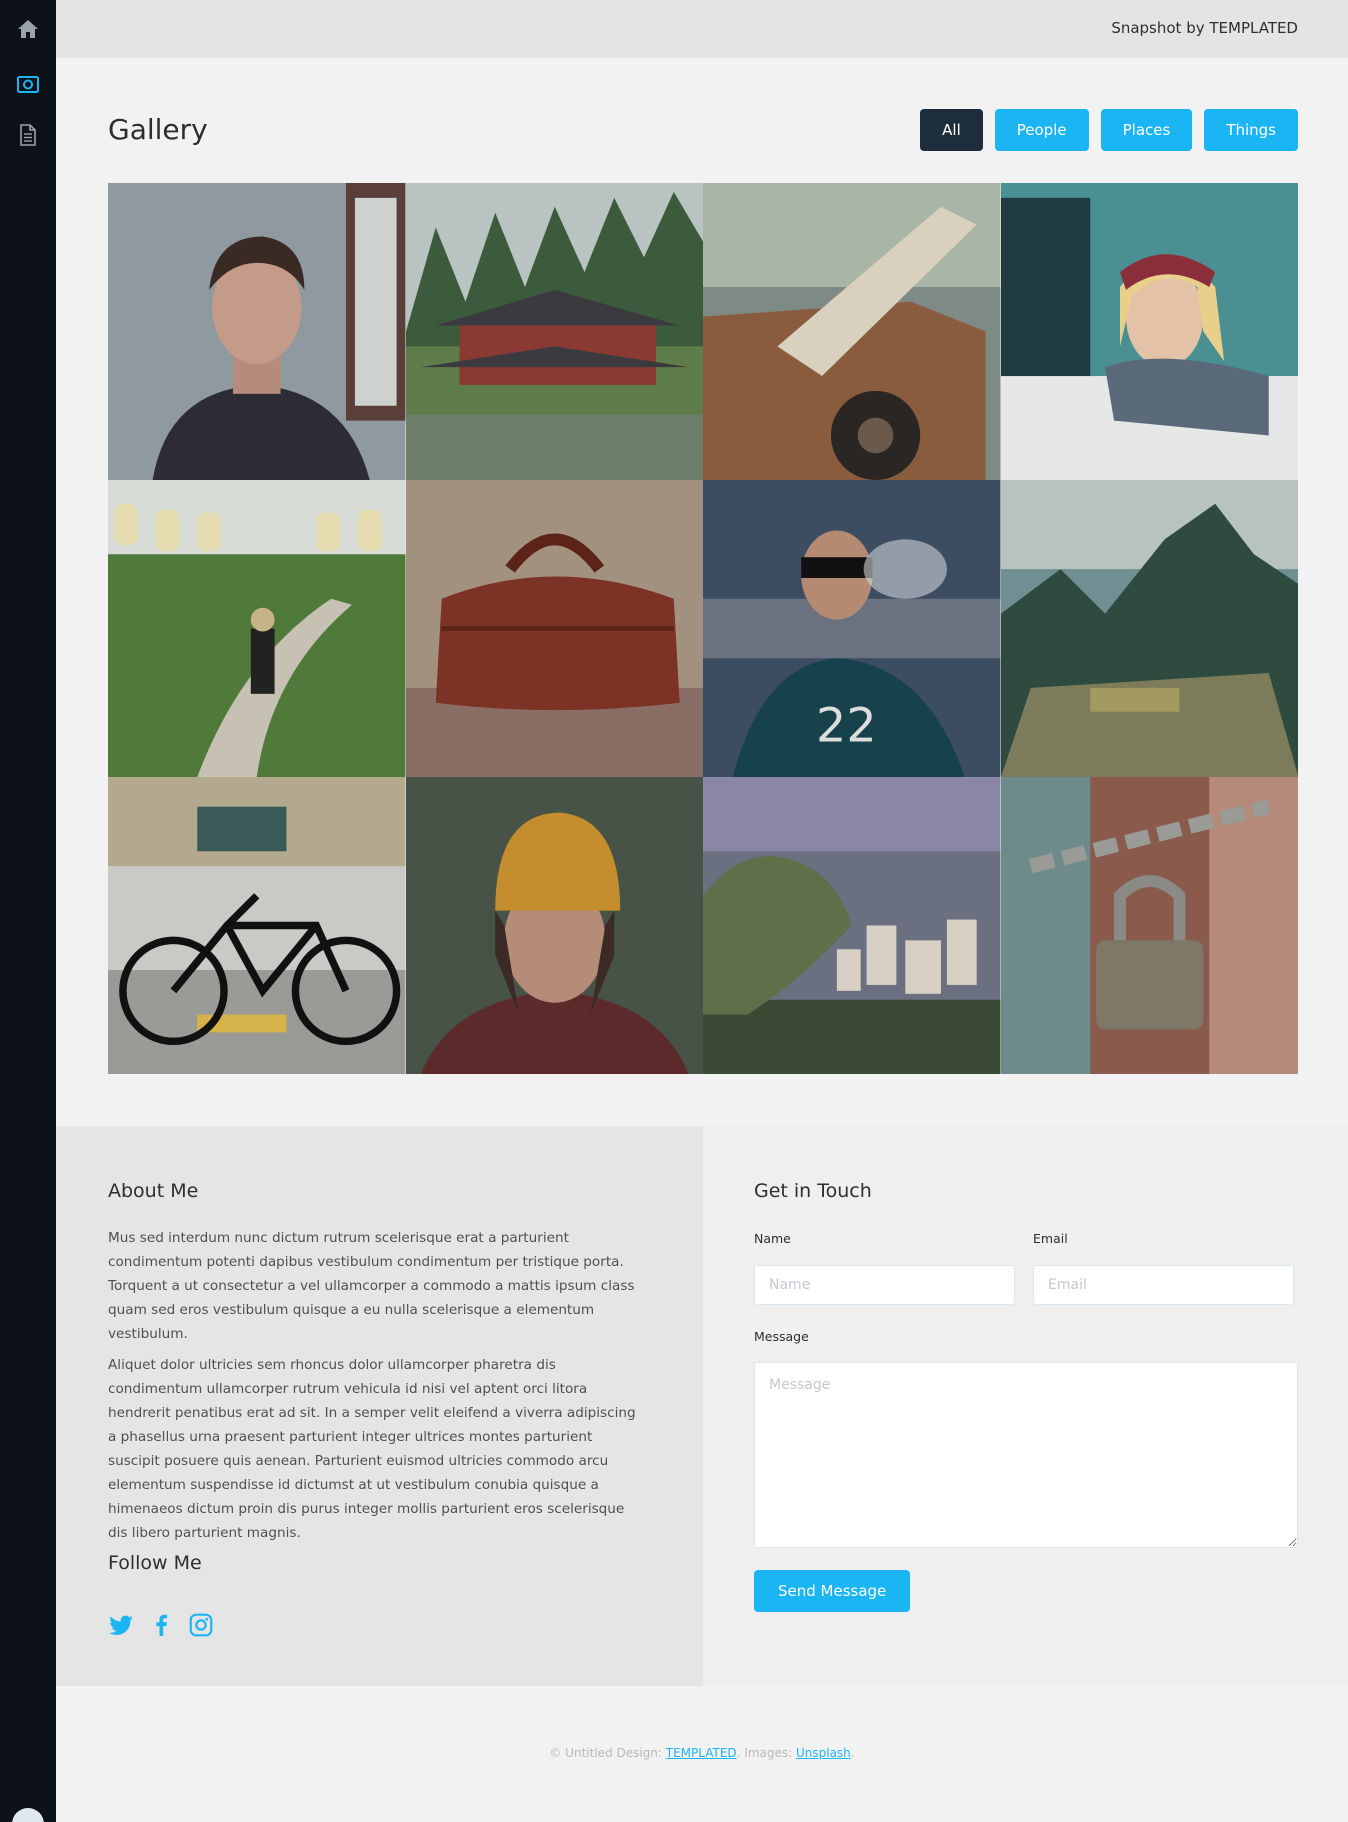 This screenshot has height=1822, width=1348. What do you see at coordinates (554, 628) in the screenshot?
I see `gallery-image-leather-bag` at bounding box center [554, 628].